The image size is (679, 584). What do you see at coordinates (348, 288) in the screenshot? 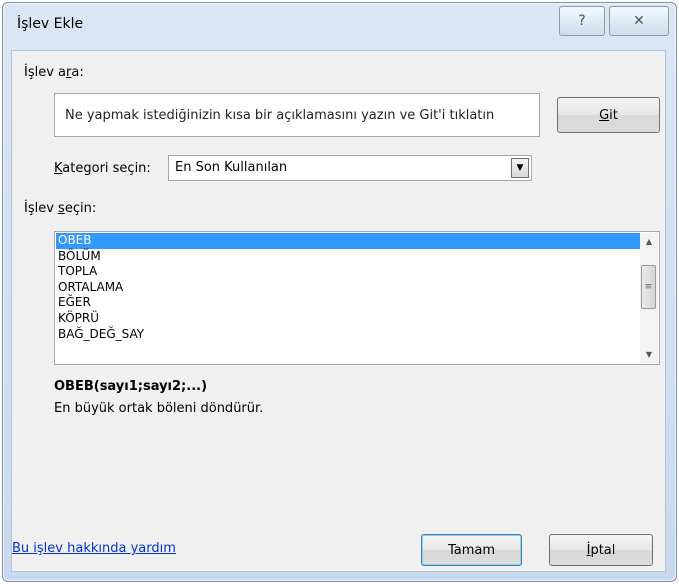
I see `function-list-item: ORTALAMA` at bounding box center [348, 288].